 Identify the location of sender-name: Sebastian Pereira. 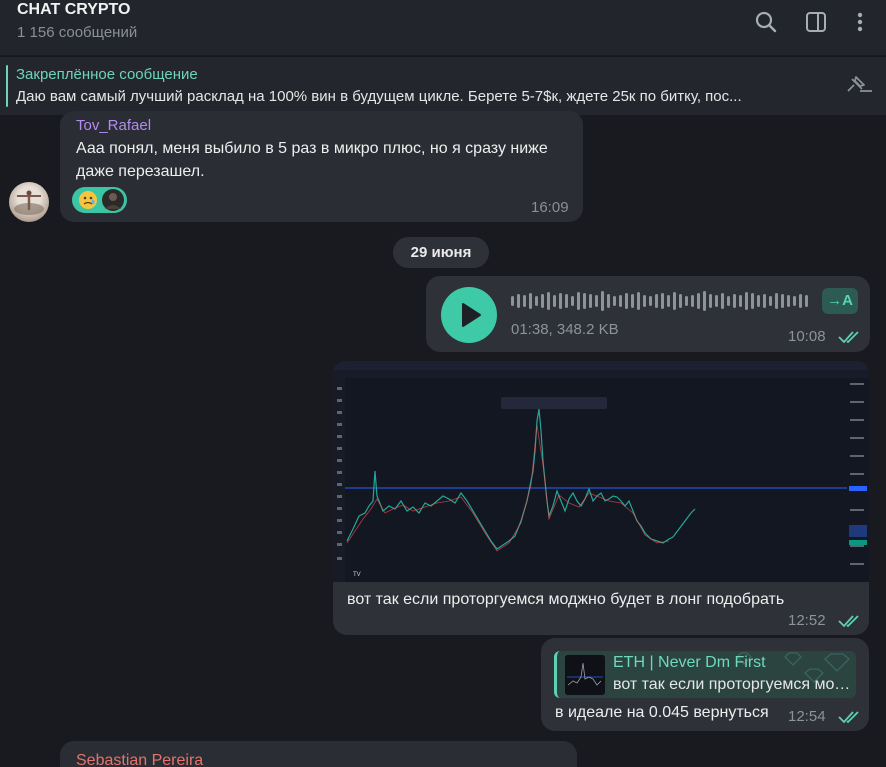
(139, 759).